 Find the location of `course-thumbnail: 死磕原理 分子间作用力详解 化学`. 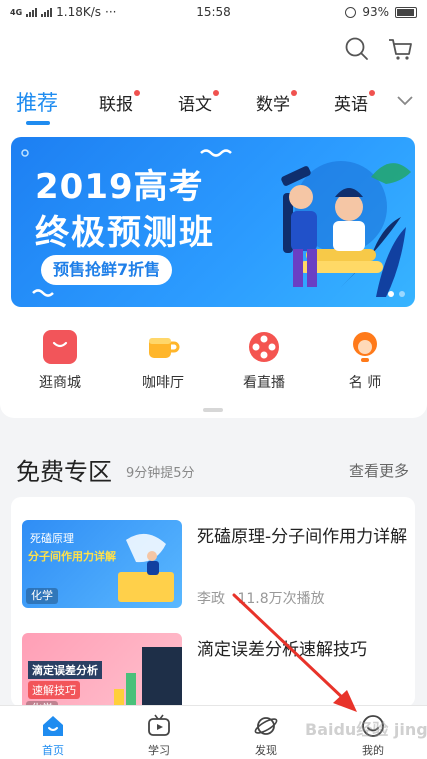

course-thumbnail: 死磕原理 分子间作用力详解 化学 is located at coordinates (102, 564).